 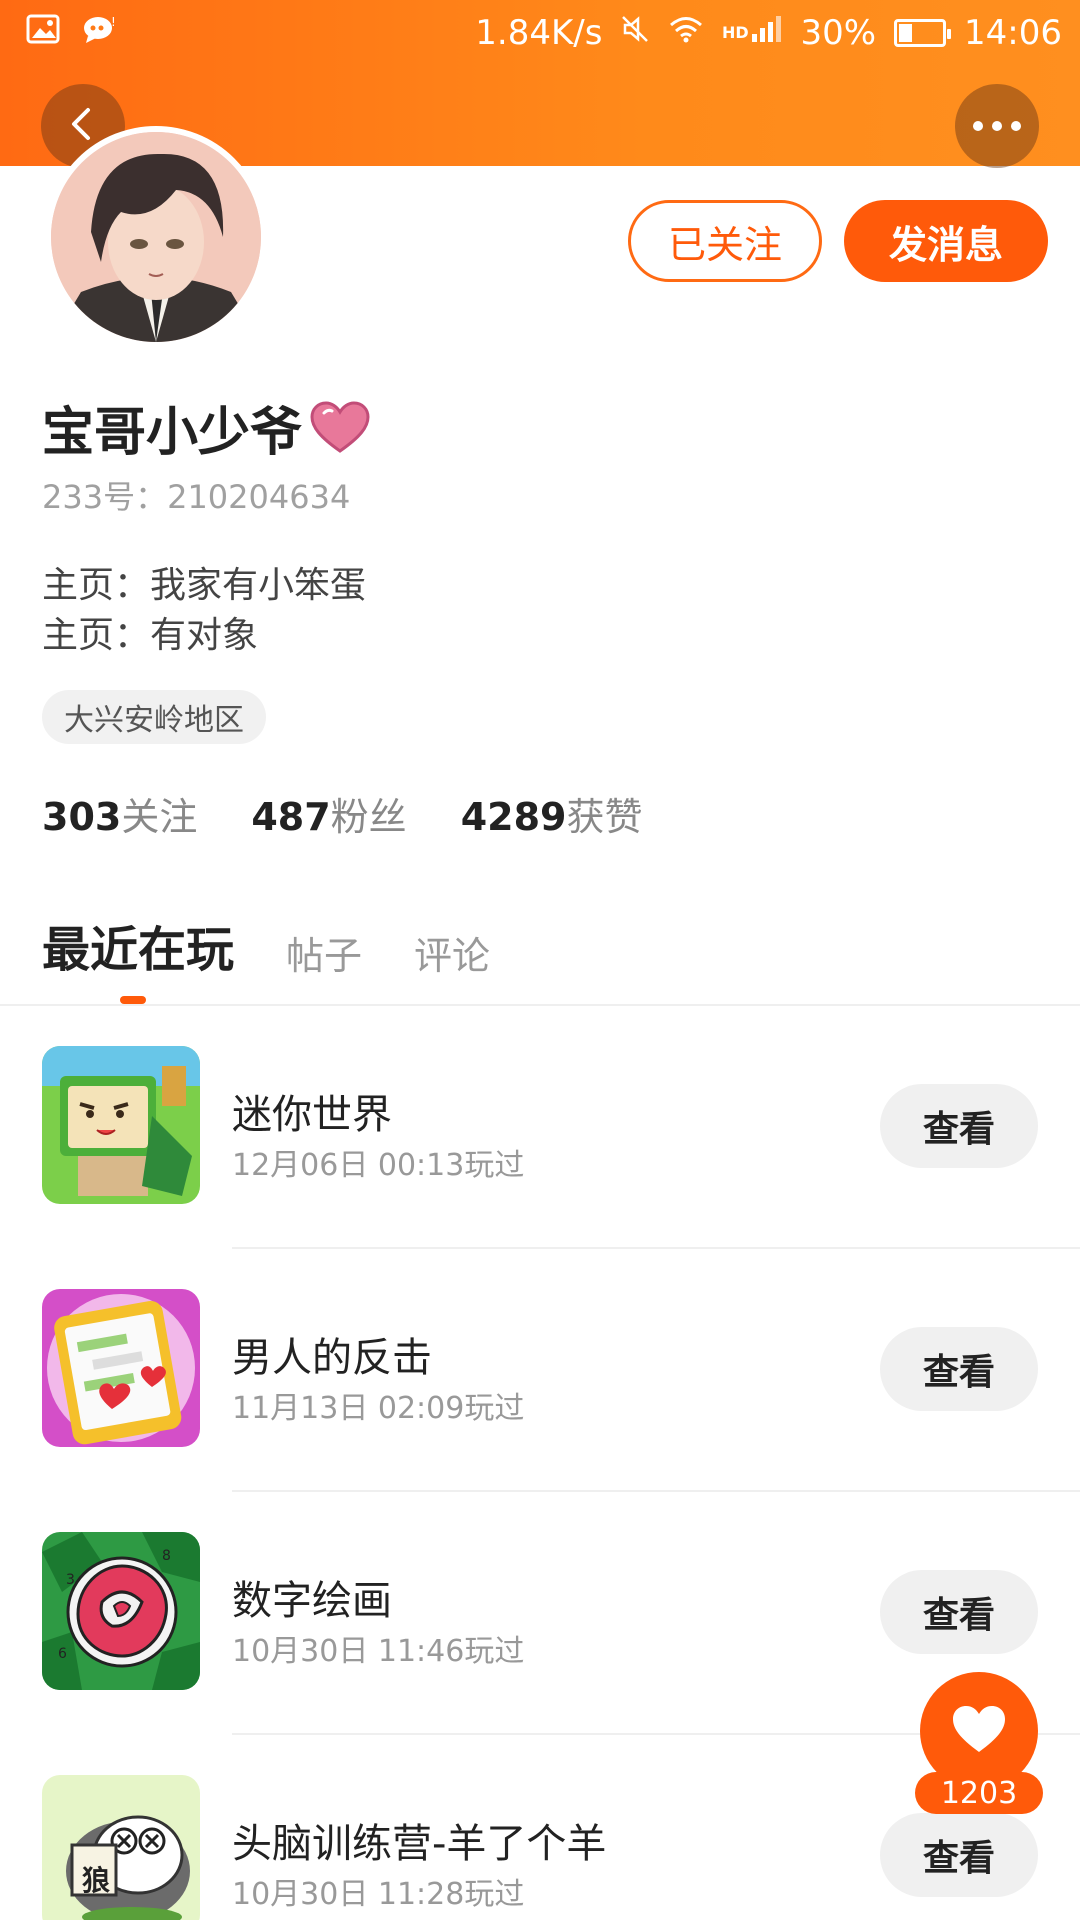 I want to click on followed-button: 已关注, so click(x=725, y=241).